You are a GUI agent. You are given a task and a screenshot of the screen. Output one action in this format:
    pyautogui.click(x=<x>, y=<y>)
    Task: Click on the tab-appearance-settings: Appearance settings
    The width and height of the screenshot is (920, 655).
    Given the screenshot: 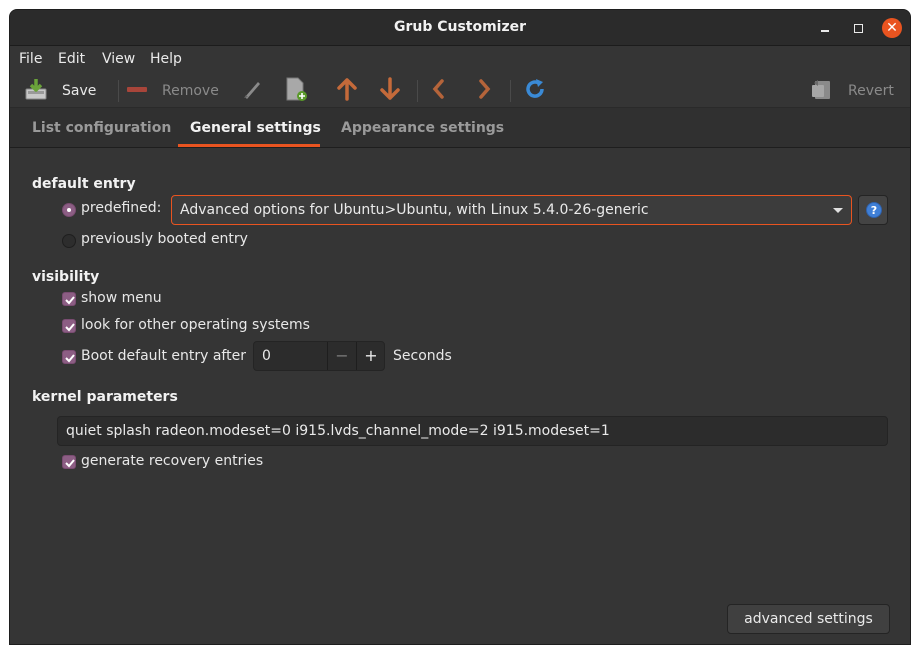 What is the action you would take?
    pyautogui.click(x=422, y=128)
    